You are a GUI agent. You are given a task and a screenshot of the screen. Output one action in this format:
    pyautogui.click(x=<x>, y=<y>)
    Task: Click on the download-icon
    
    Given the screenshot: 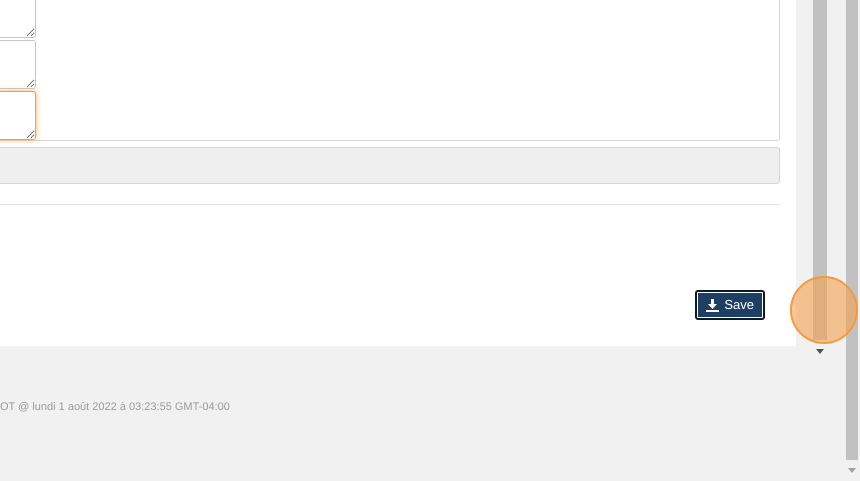 What is the action you would take?
    pyautogui.click(x=713, y=305)
    